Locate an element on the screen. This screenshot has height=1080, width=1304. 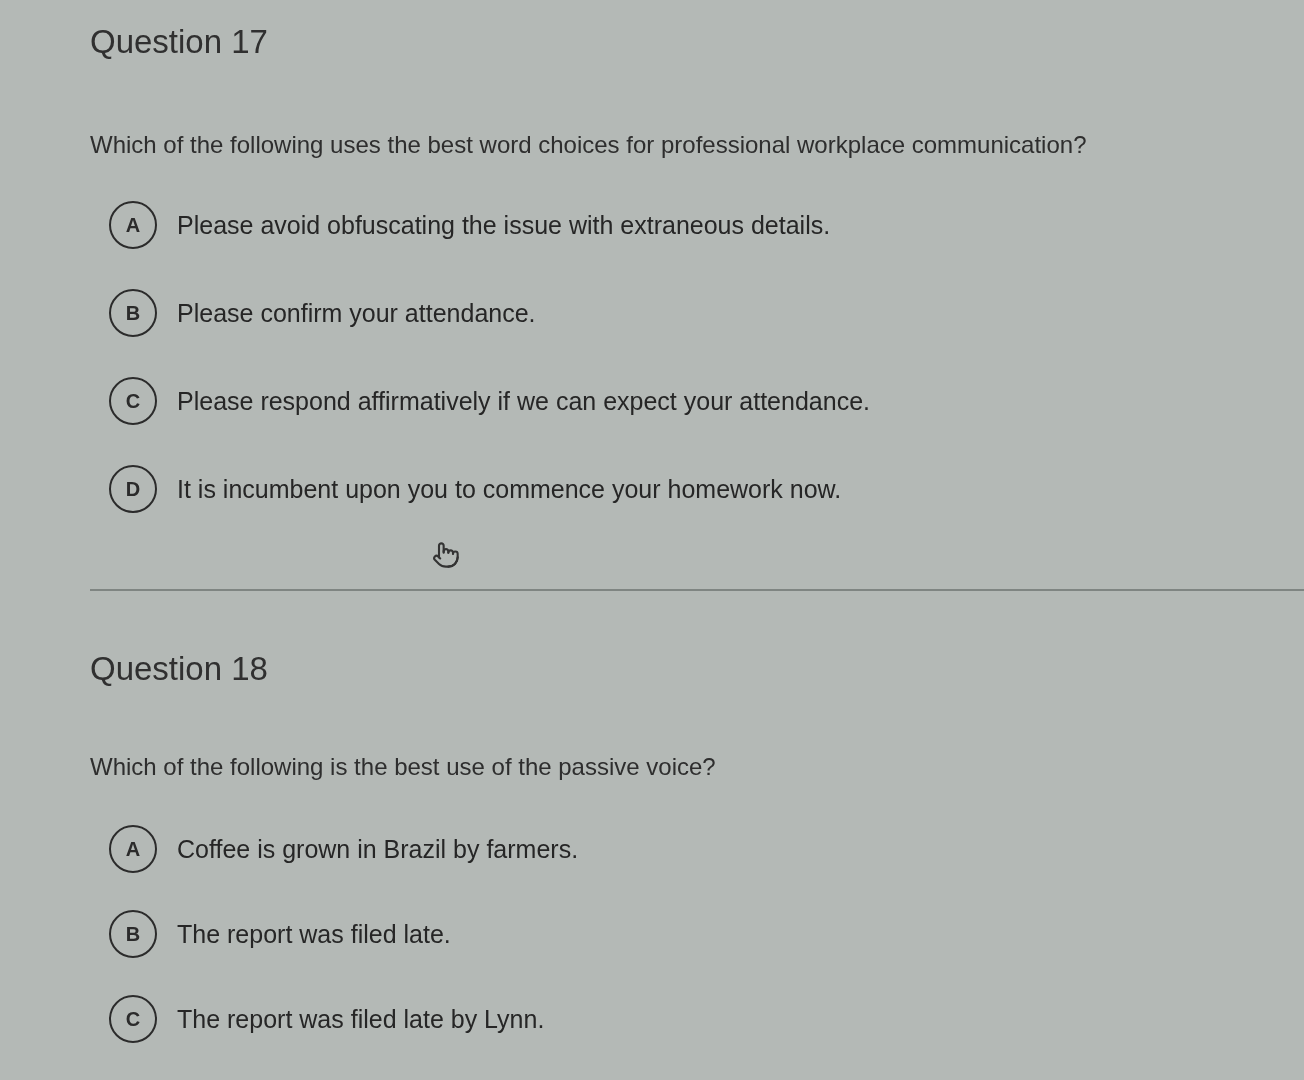
answer-text: Coffee is grown in Brazil by farmers. is located at coordinates (378, 849).